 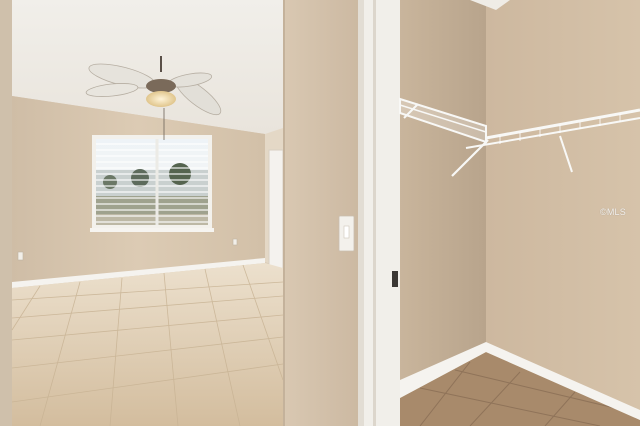 What do you see at coordinates (346, 232) in the screenshot?
I see `light-switch-toggle` at bounding box center [346, 232].